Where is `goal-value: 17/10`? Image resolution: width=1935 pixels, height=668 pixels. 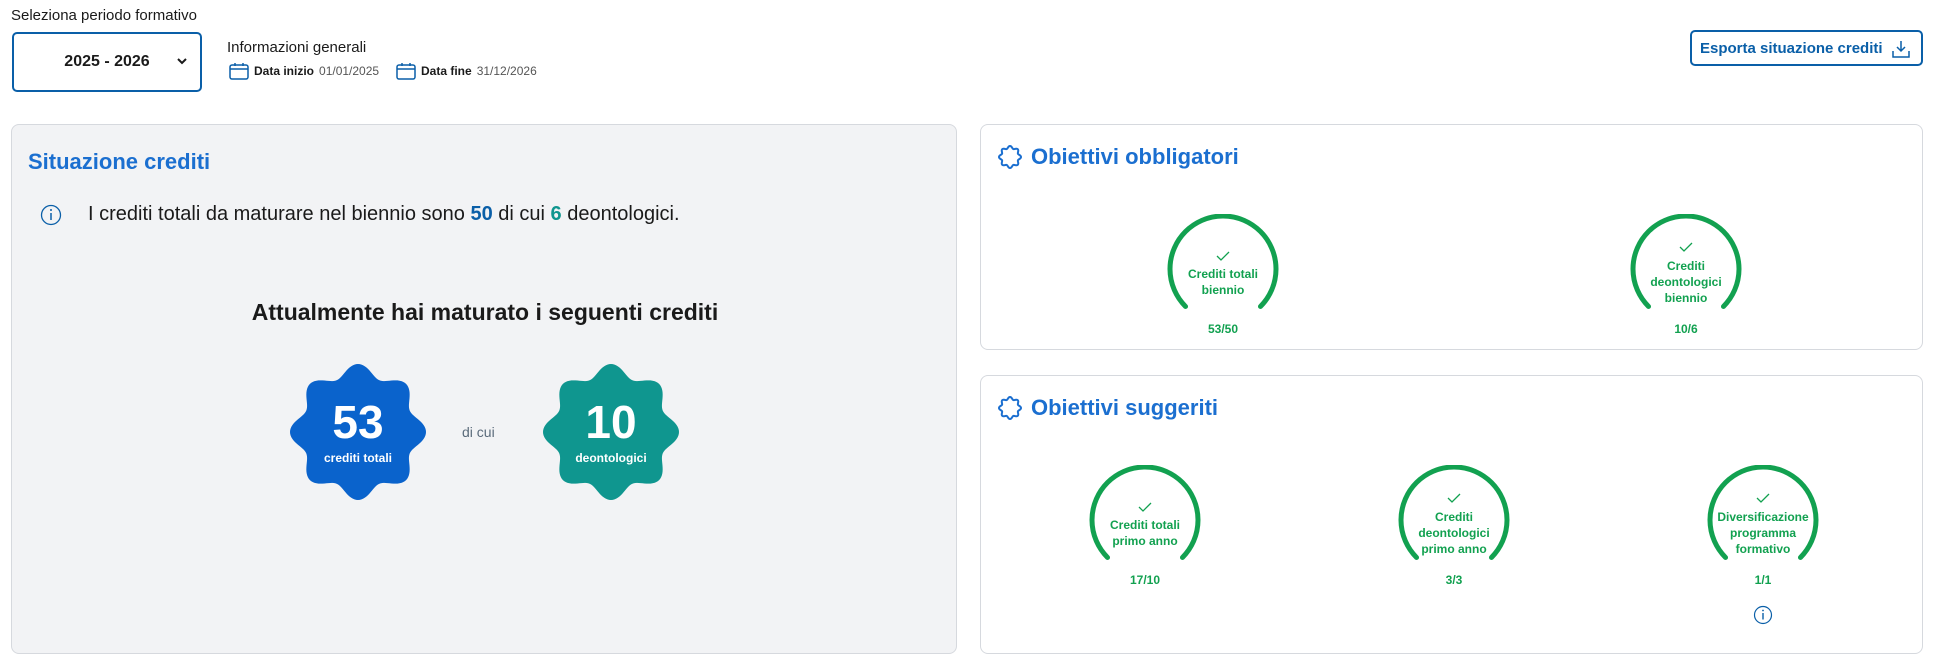 goal-value: 17/10 is located at coordinates (1145, 580).